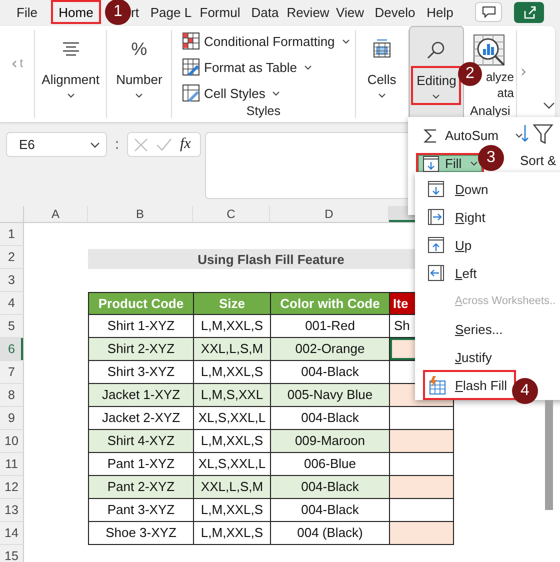 The width and height of the screenshot is (560, 562). Describe the element at coordinates (231, 395) in the screenshot. I see `table-cell: L,M,S,XXL` at that location.